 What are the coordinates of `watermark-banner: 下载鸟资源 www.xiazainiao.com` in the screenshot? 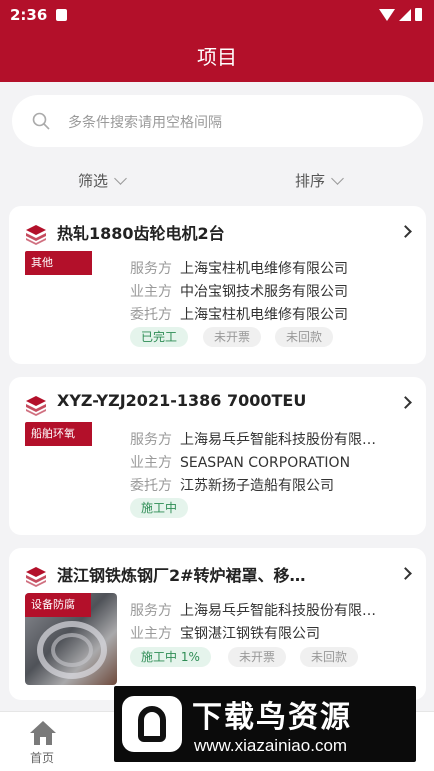 It's located at (265, 724).